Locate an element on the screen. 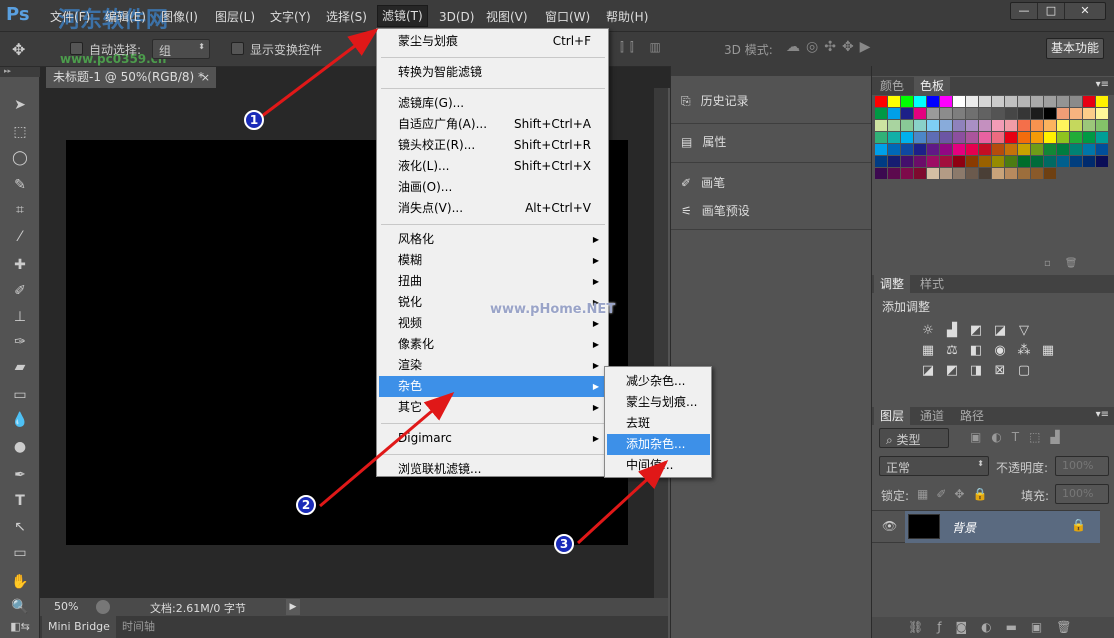 The width and height of the screenshot is (1114, 638). annotation-badge-3: 3 is located at coordinates (564, 544).